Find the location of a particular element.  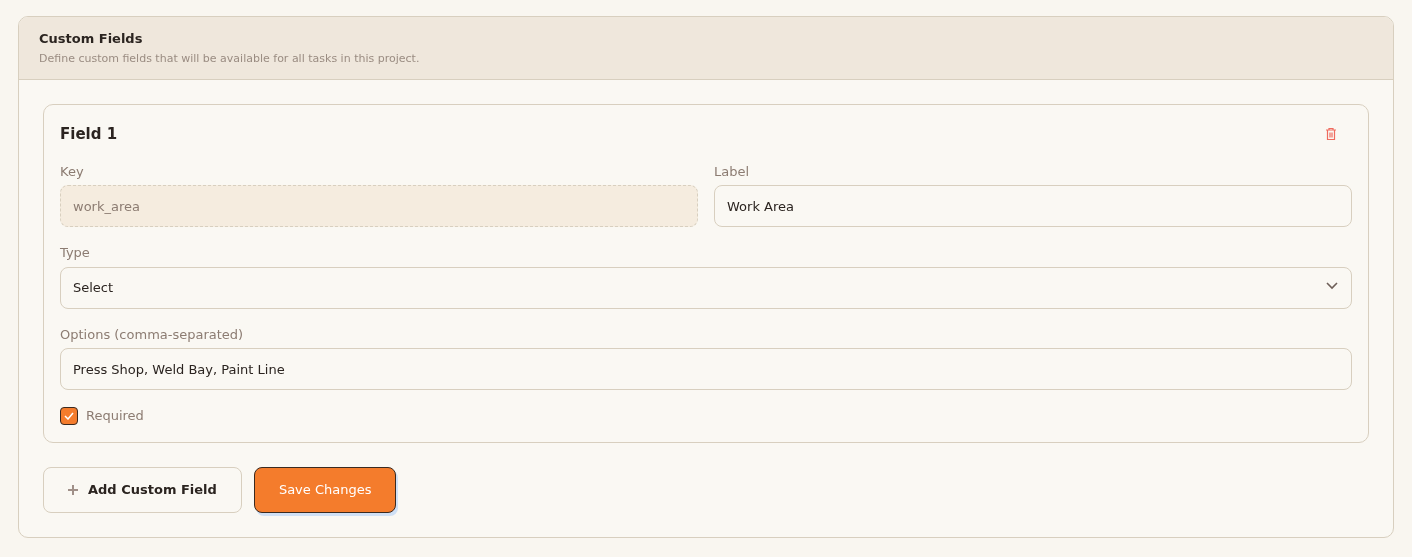

required-checkbox is located at coordinates (69, 415).